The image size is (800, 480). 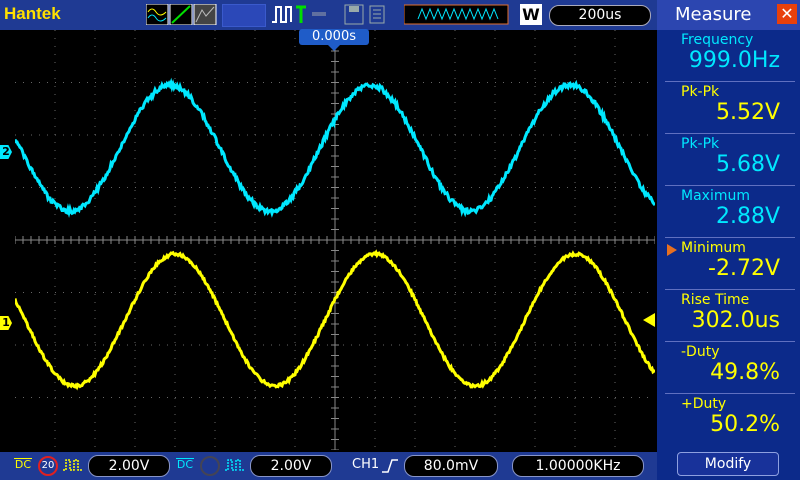 I want to click on top-status-bar: Hantek W 200us, so click(x=328, y=15).